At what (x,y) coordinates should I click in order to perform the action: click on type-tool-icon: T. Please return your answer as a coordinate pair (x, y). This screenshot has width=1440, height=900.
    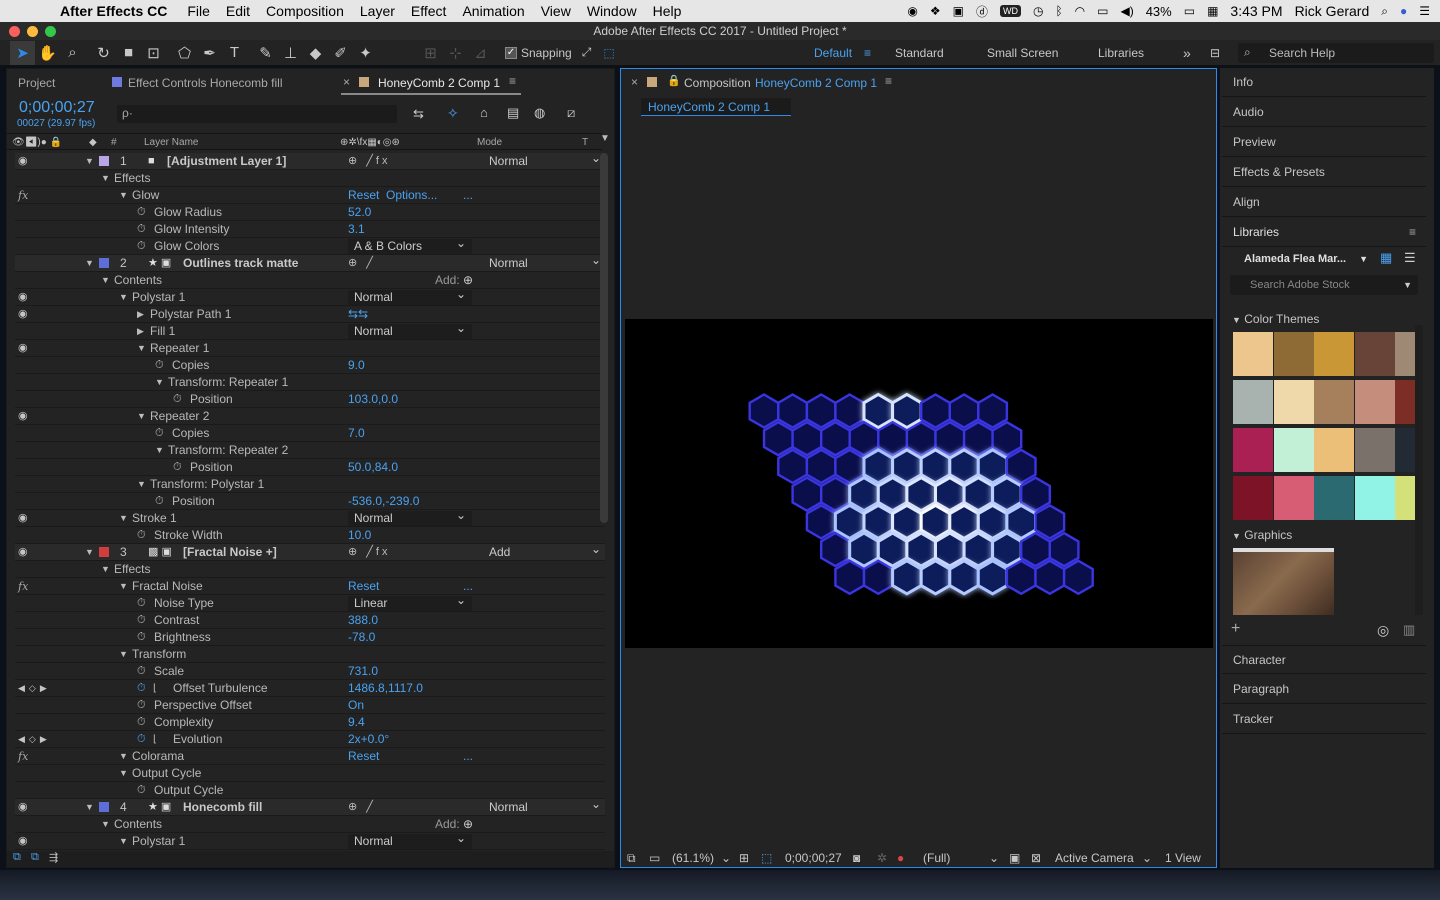
    Looking at the image, I should click on (234, 53).